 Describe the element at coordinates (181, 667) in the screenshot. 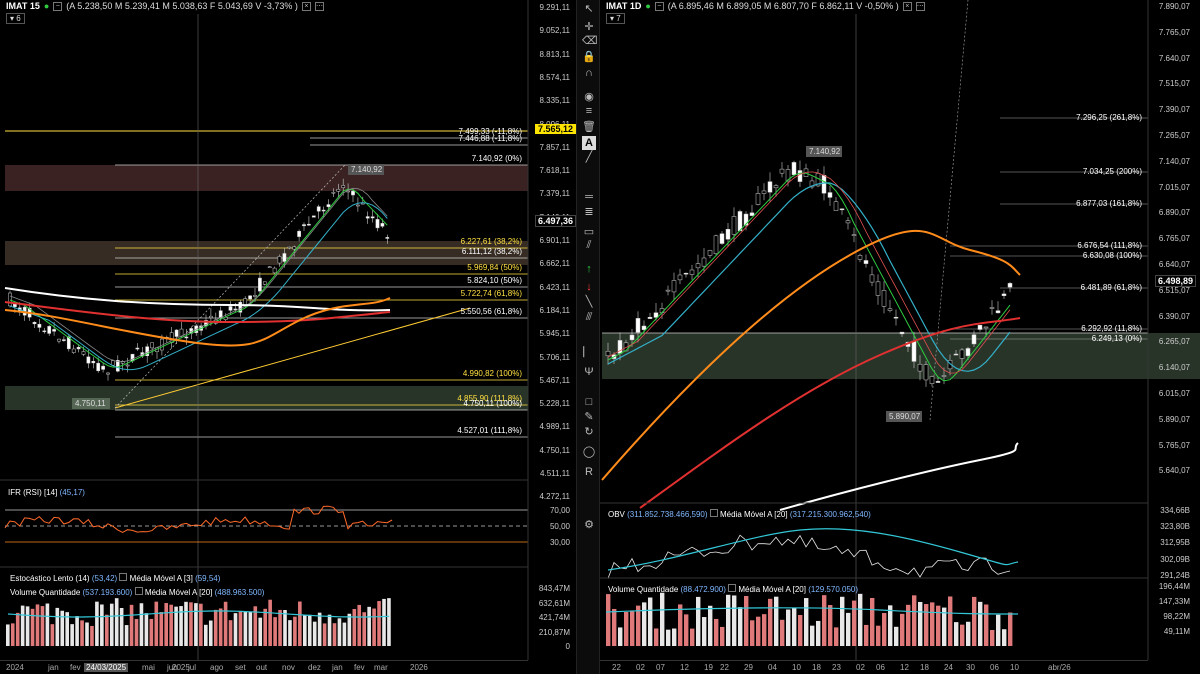

I see `left-year-label: 2025` at that location.